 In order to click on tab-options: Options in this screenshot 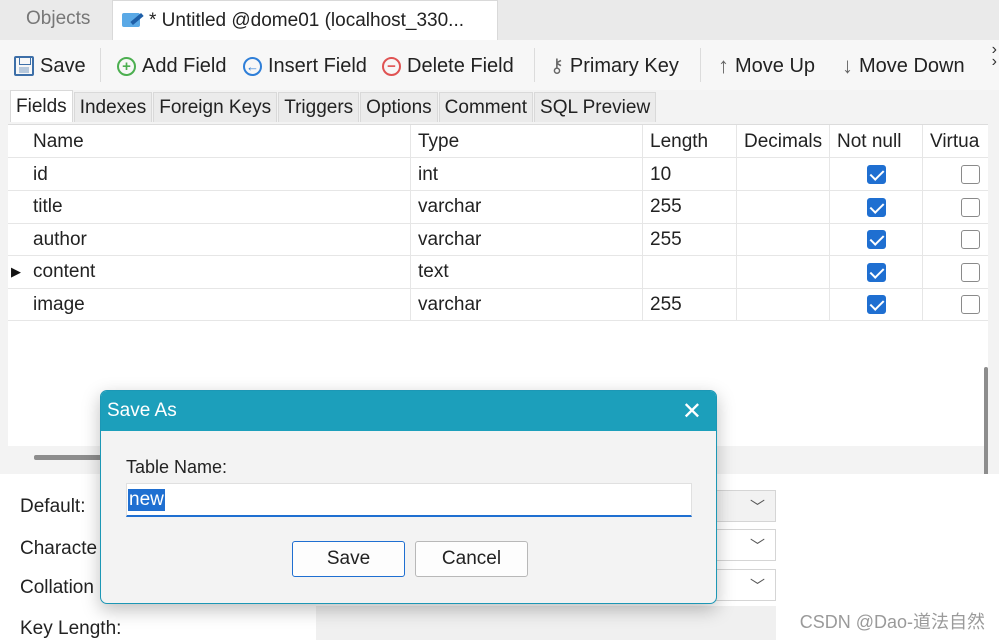, I will do `click(399, 107)`.